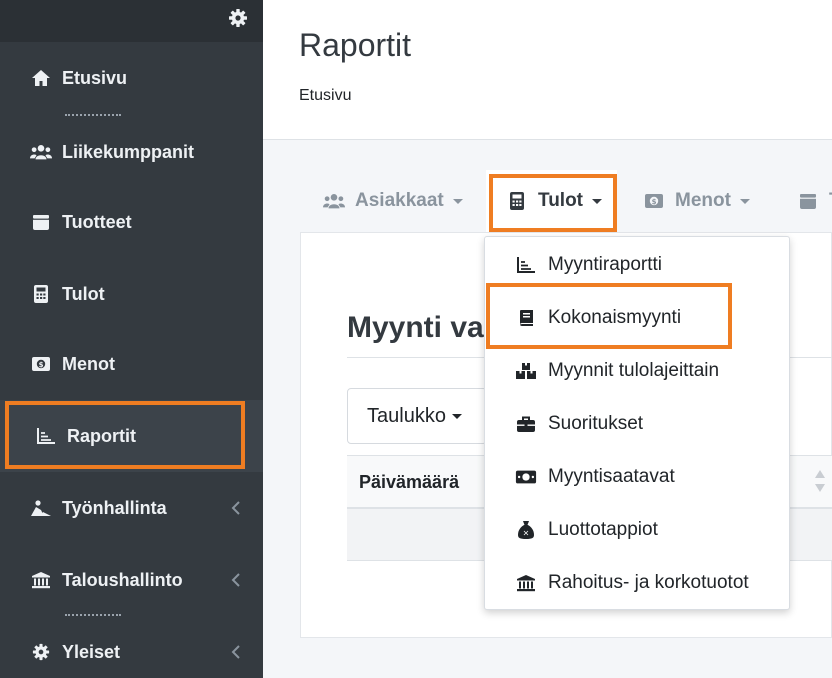 The image size is (832, 678). Describe the element at coordinates (547, 70) in the screenshot. I see `page-header: Raportit Etusivu` at that location.